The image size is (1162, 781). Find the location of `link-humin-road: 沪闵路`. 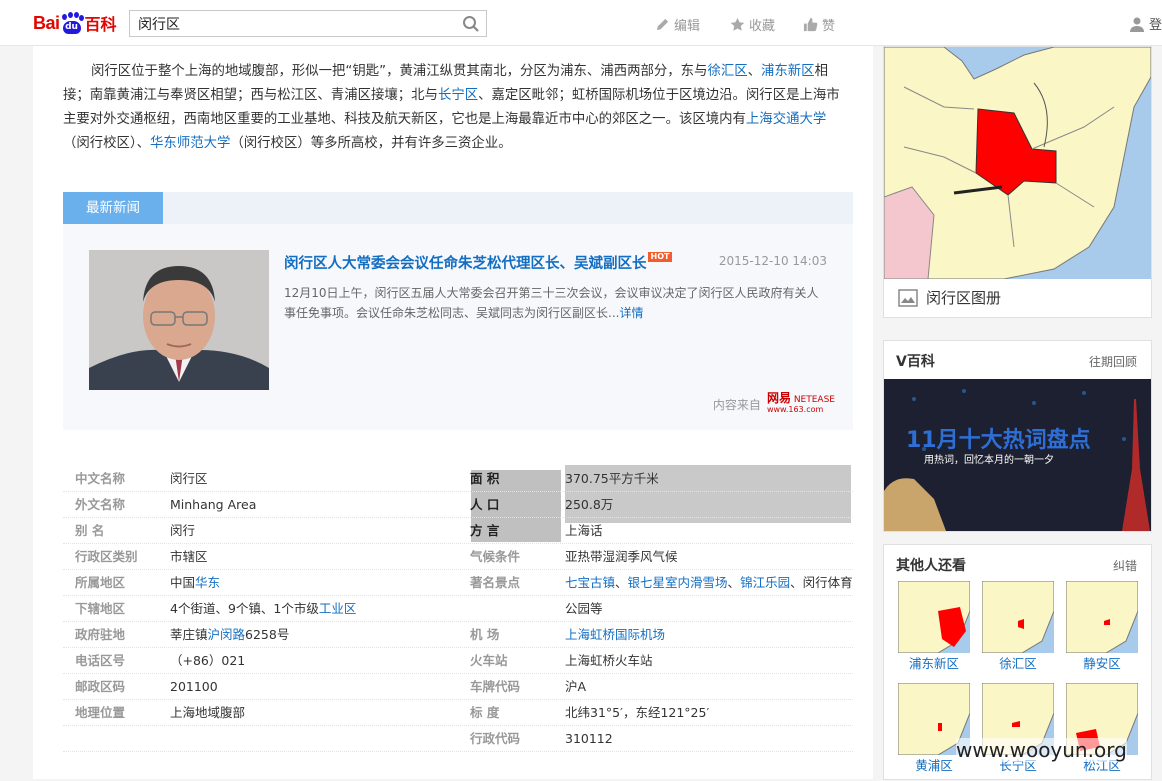

link-humin-road: 沪闵路 is located at coordinates (227, 634).